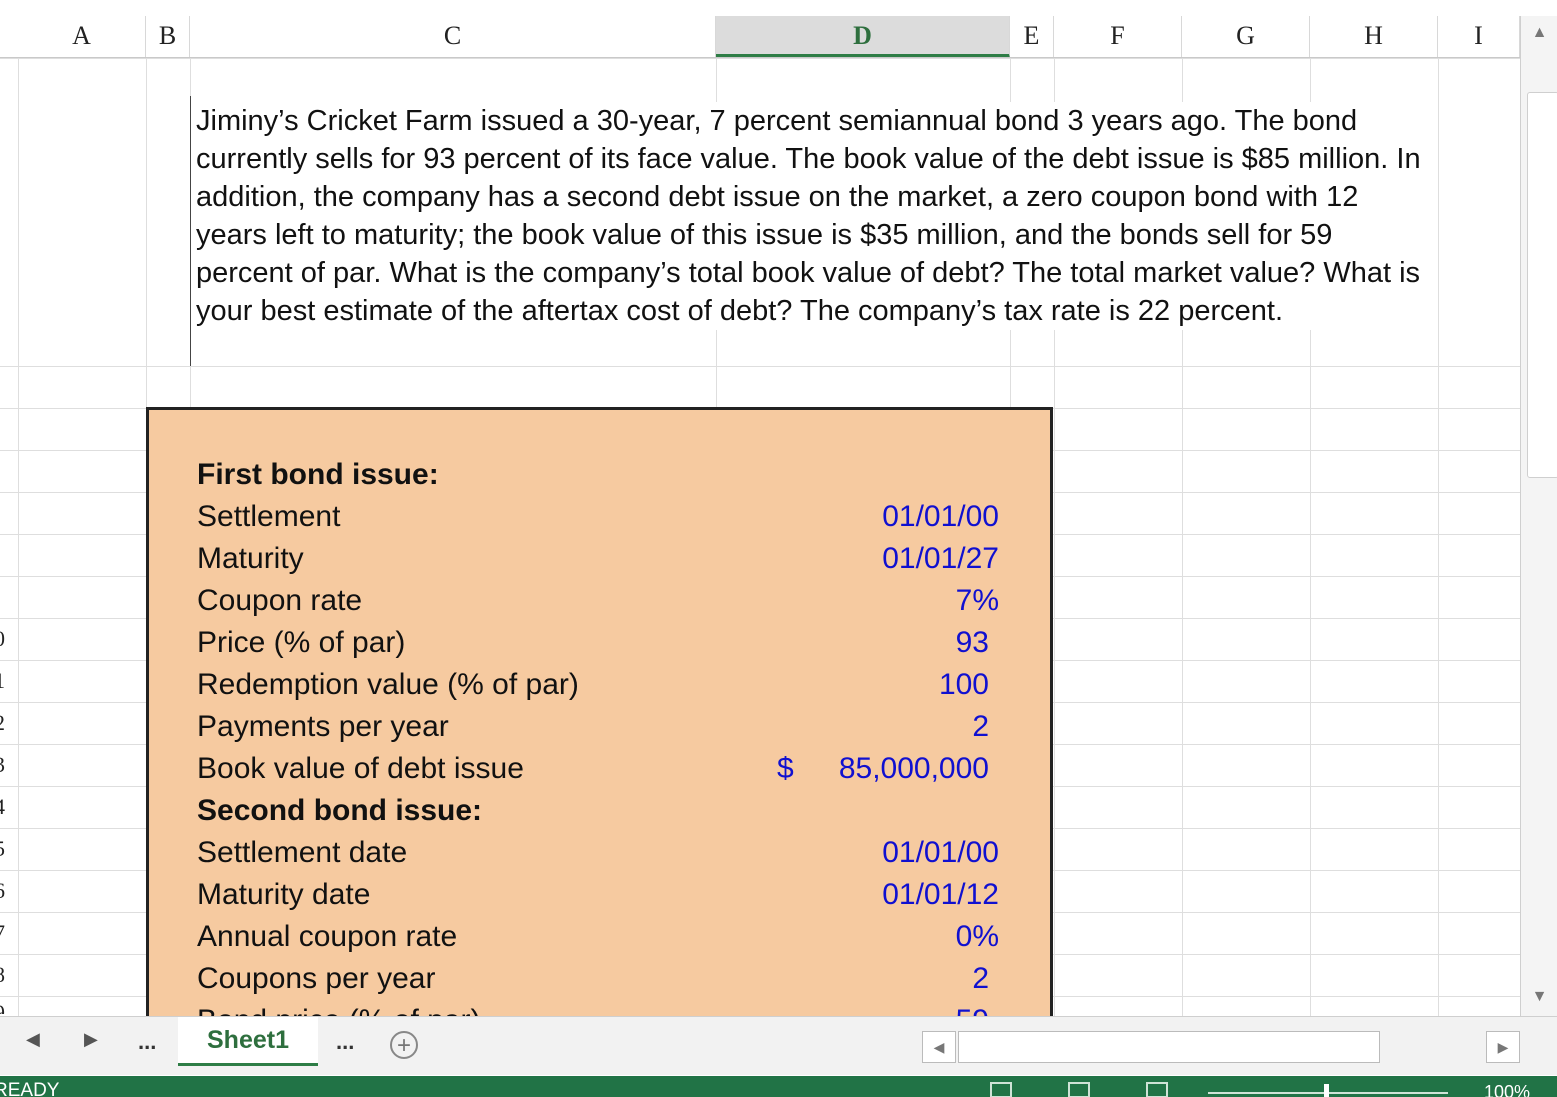 The height and width of the screenshot is (1097, 1557). I want to click on row-number: 9, so click(4, 1007).